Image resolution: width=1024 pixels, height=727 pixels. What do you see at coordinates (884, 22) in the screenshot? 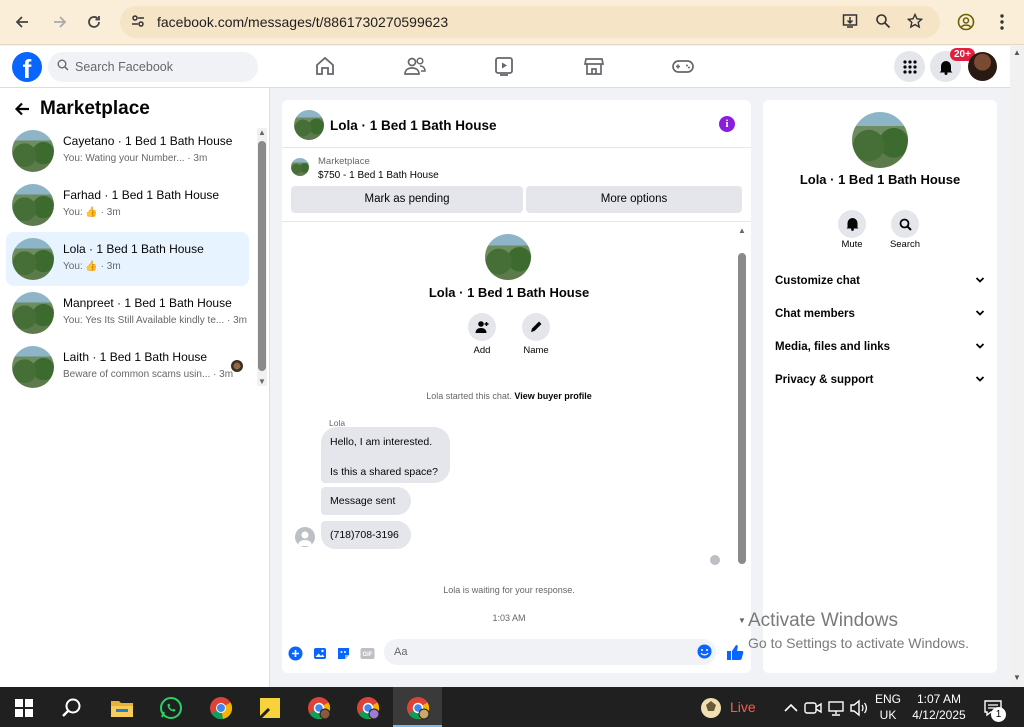
I see `zoom-icon` at bounding box center [884, 22].